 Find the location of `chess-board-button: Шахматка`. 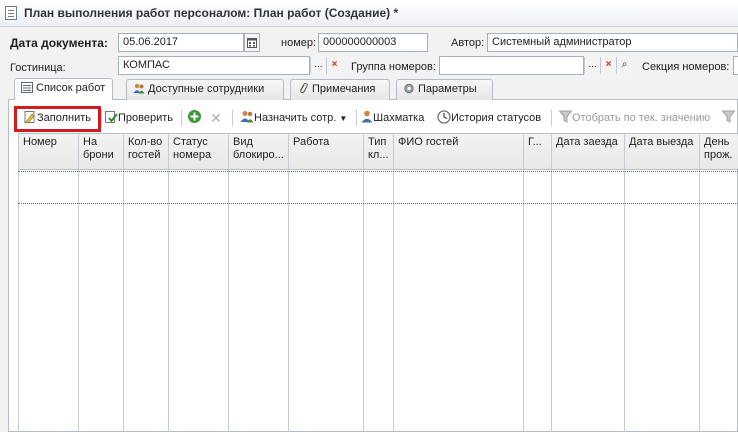

chess-board-button: Шахматка is located at coordinates (392, 118).